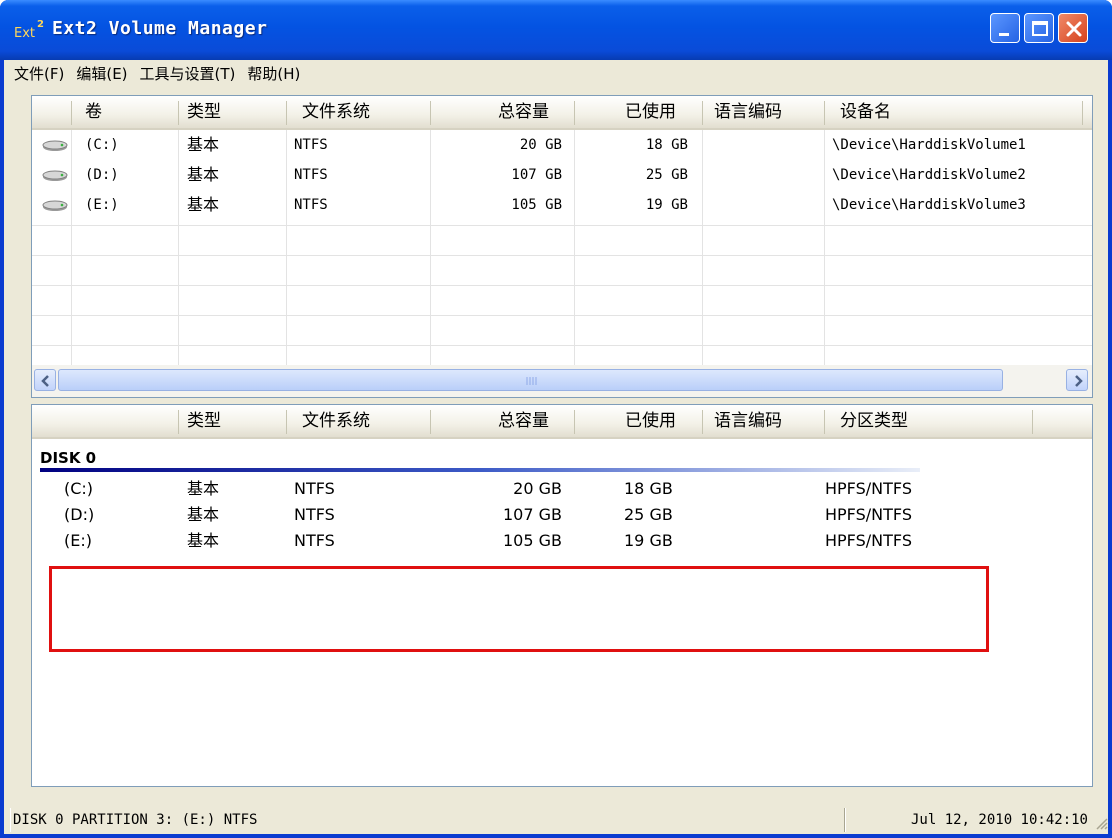 Image resolution: width=1112 pixels, height=838 pixels. Describe the element at coordinates (93, 112) in the screenshot. I see `col-header-volume: 卷` at that location.